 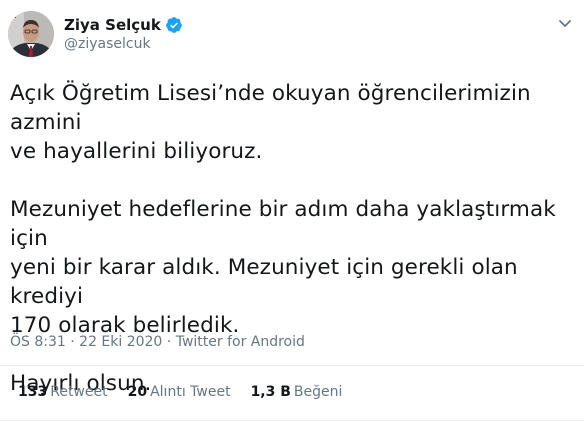 What do you see at coordinates (174, 25) in the screenshot?
I see `verified-badge-icon` at bounding box center [174, 25].